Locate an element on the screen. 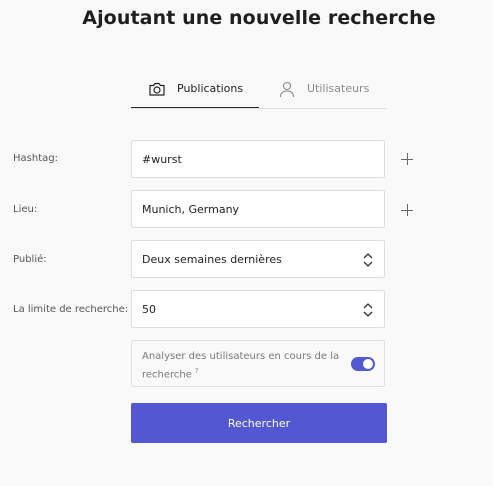  page-title: Ajoutant une nouvelle recherche is located at coordinates (259, 18).